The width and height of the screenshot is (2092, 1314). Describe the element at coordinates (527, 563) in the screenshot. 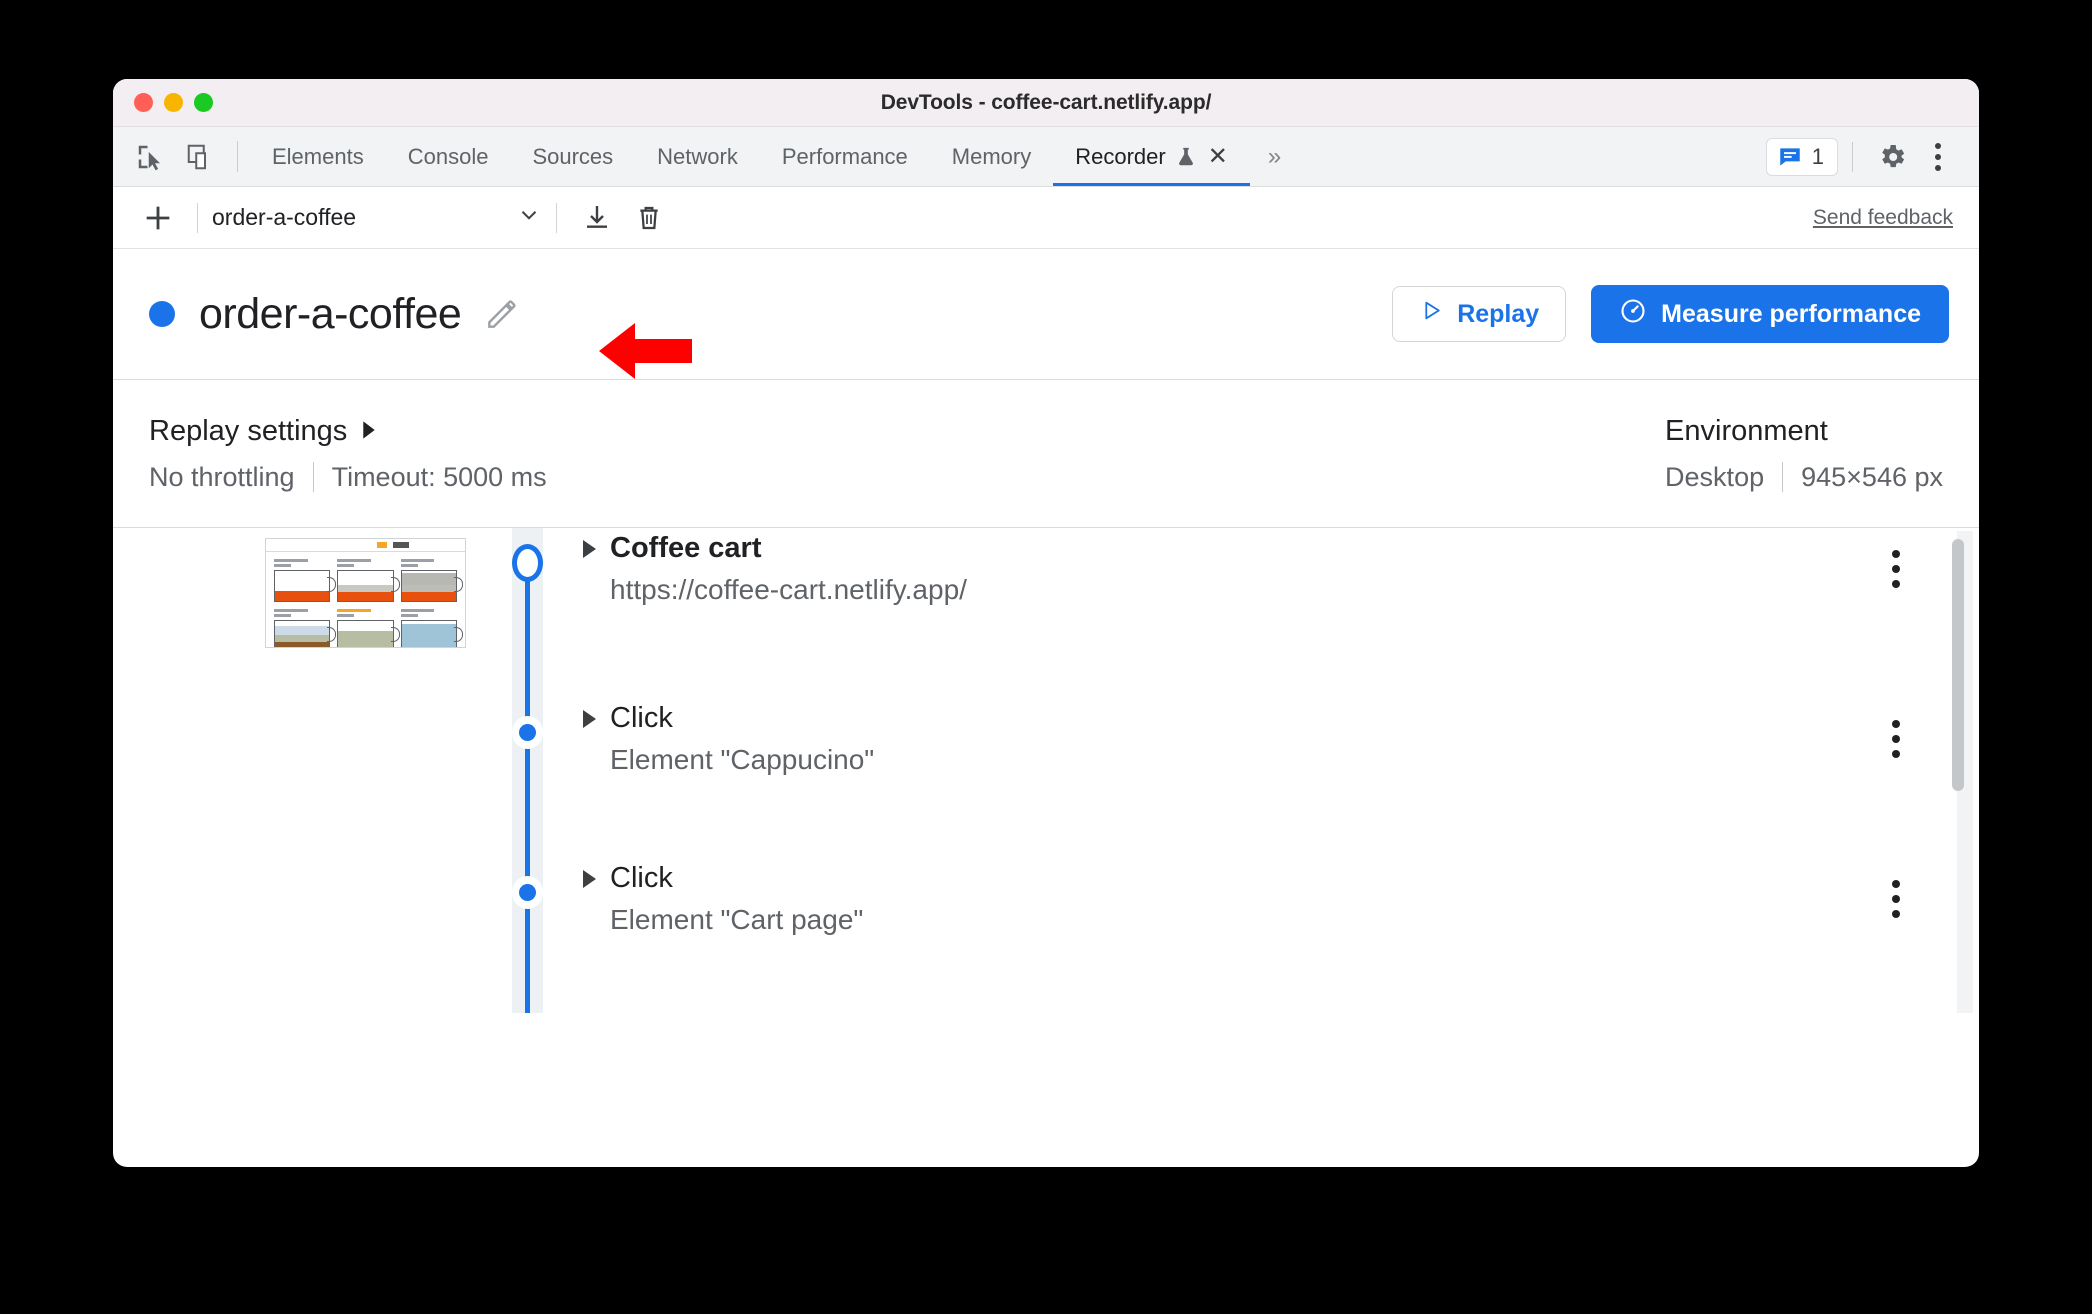

I see `step-marker-current` at that location.